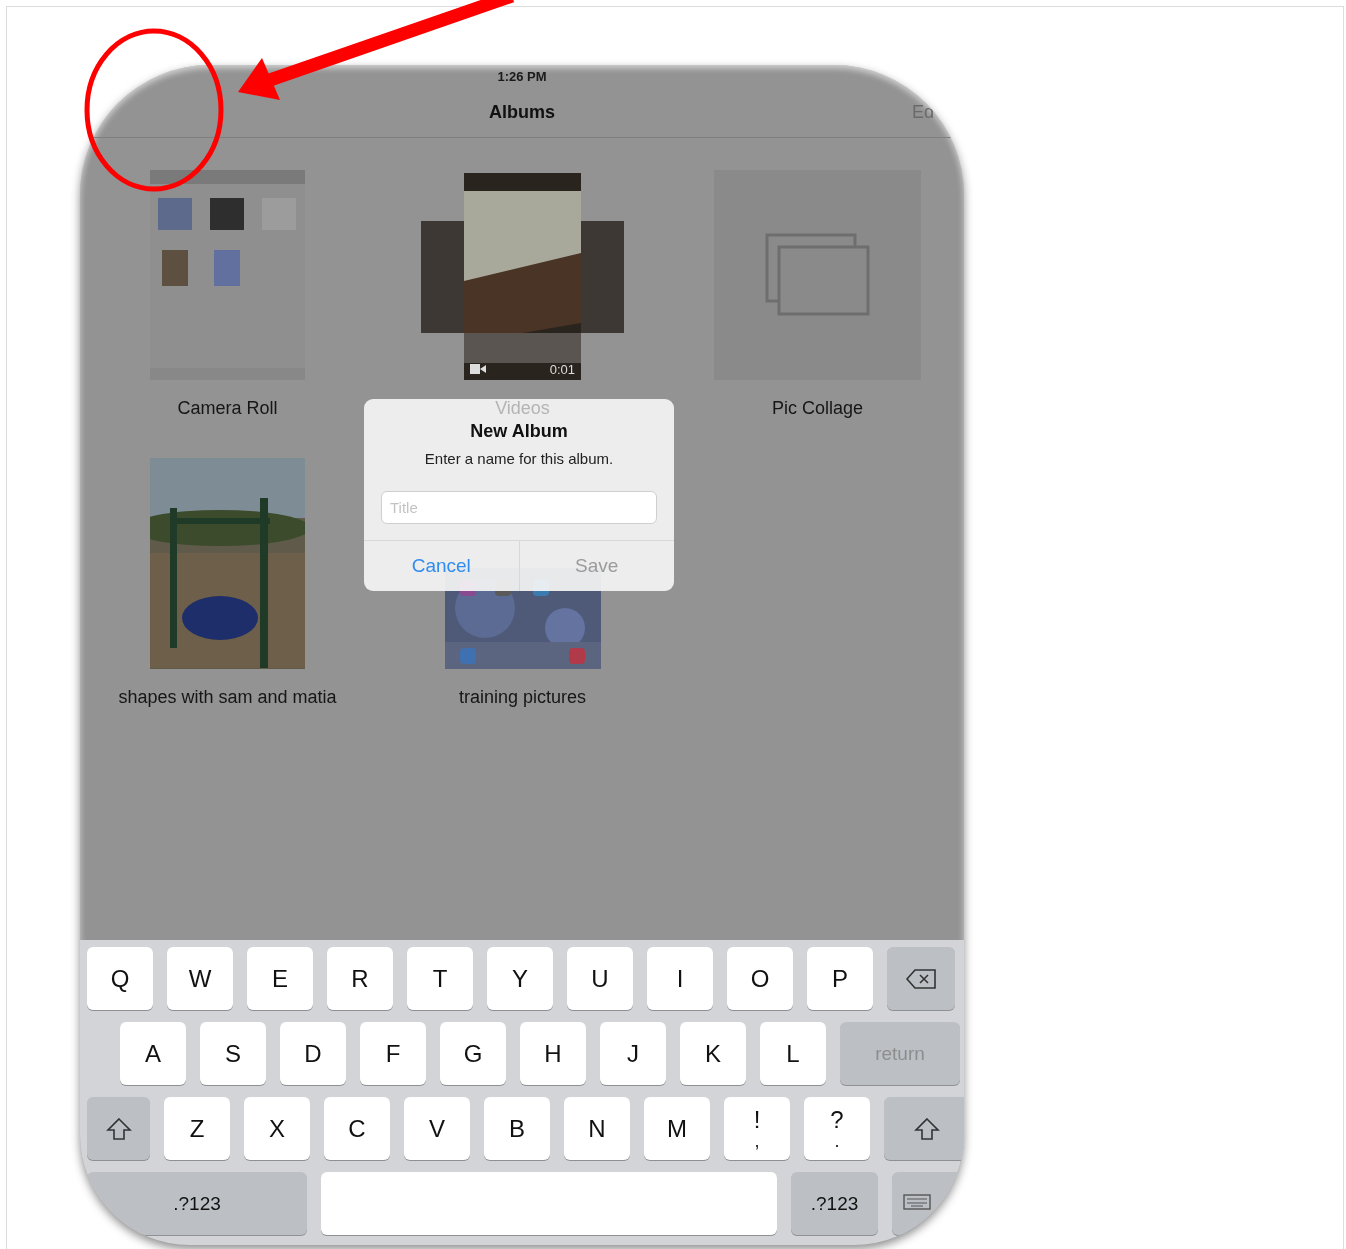 The width and height of the screenshot is (1346, 1249). Describe the element at coordinates (197, 1128) in the screenshot. I see `keyboard-key: Z` at that location.